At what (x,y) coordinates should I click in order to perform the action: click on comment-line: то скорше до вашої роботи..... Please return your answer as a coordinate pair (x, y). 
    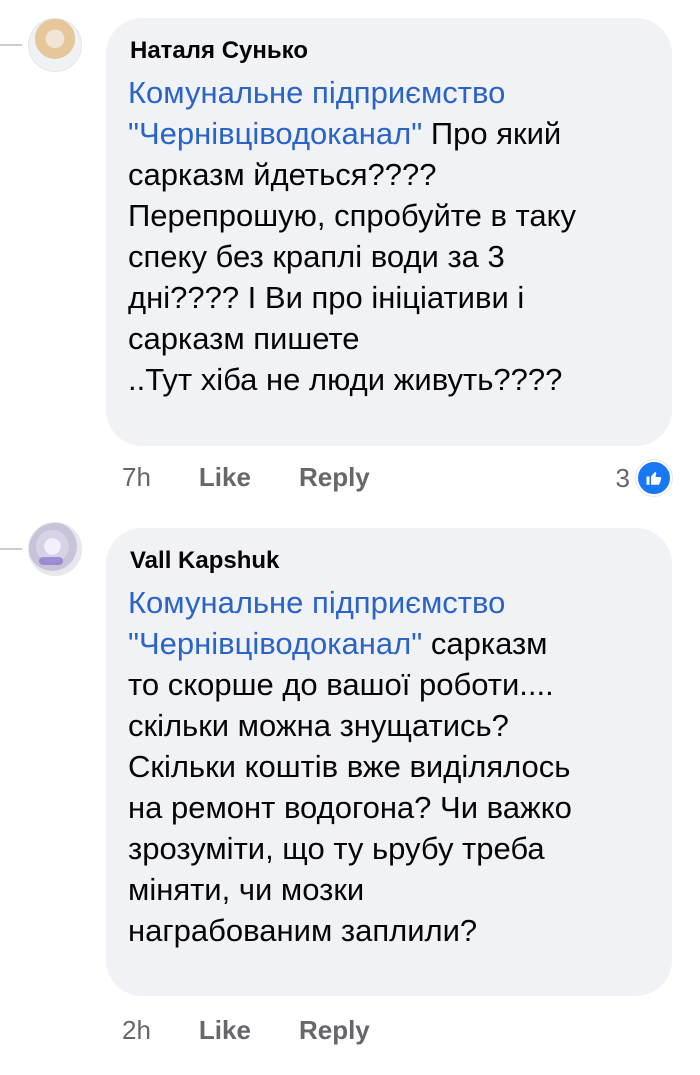
    Looking at the image, I should click on (341, 684).